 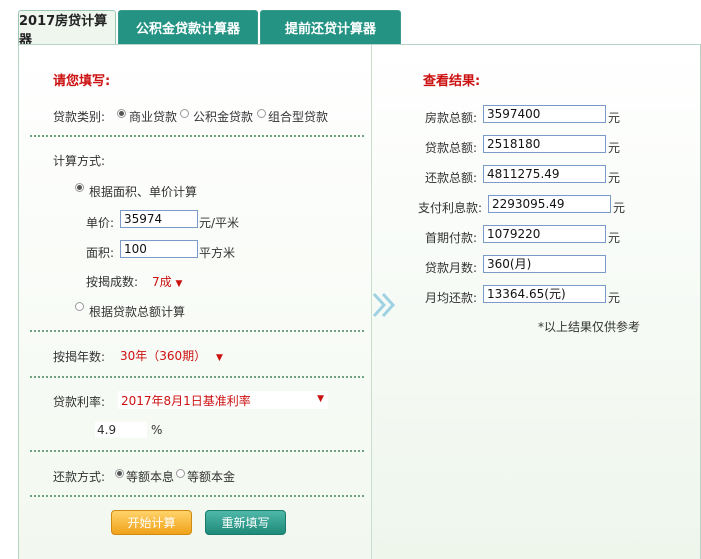 I want to click on result-loan-total: 2518180, so click(x=544, y=144).